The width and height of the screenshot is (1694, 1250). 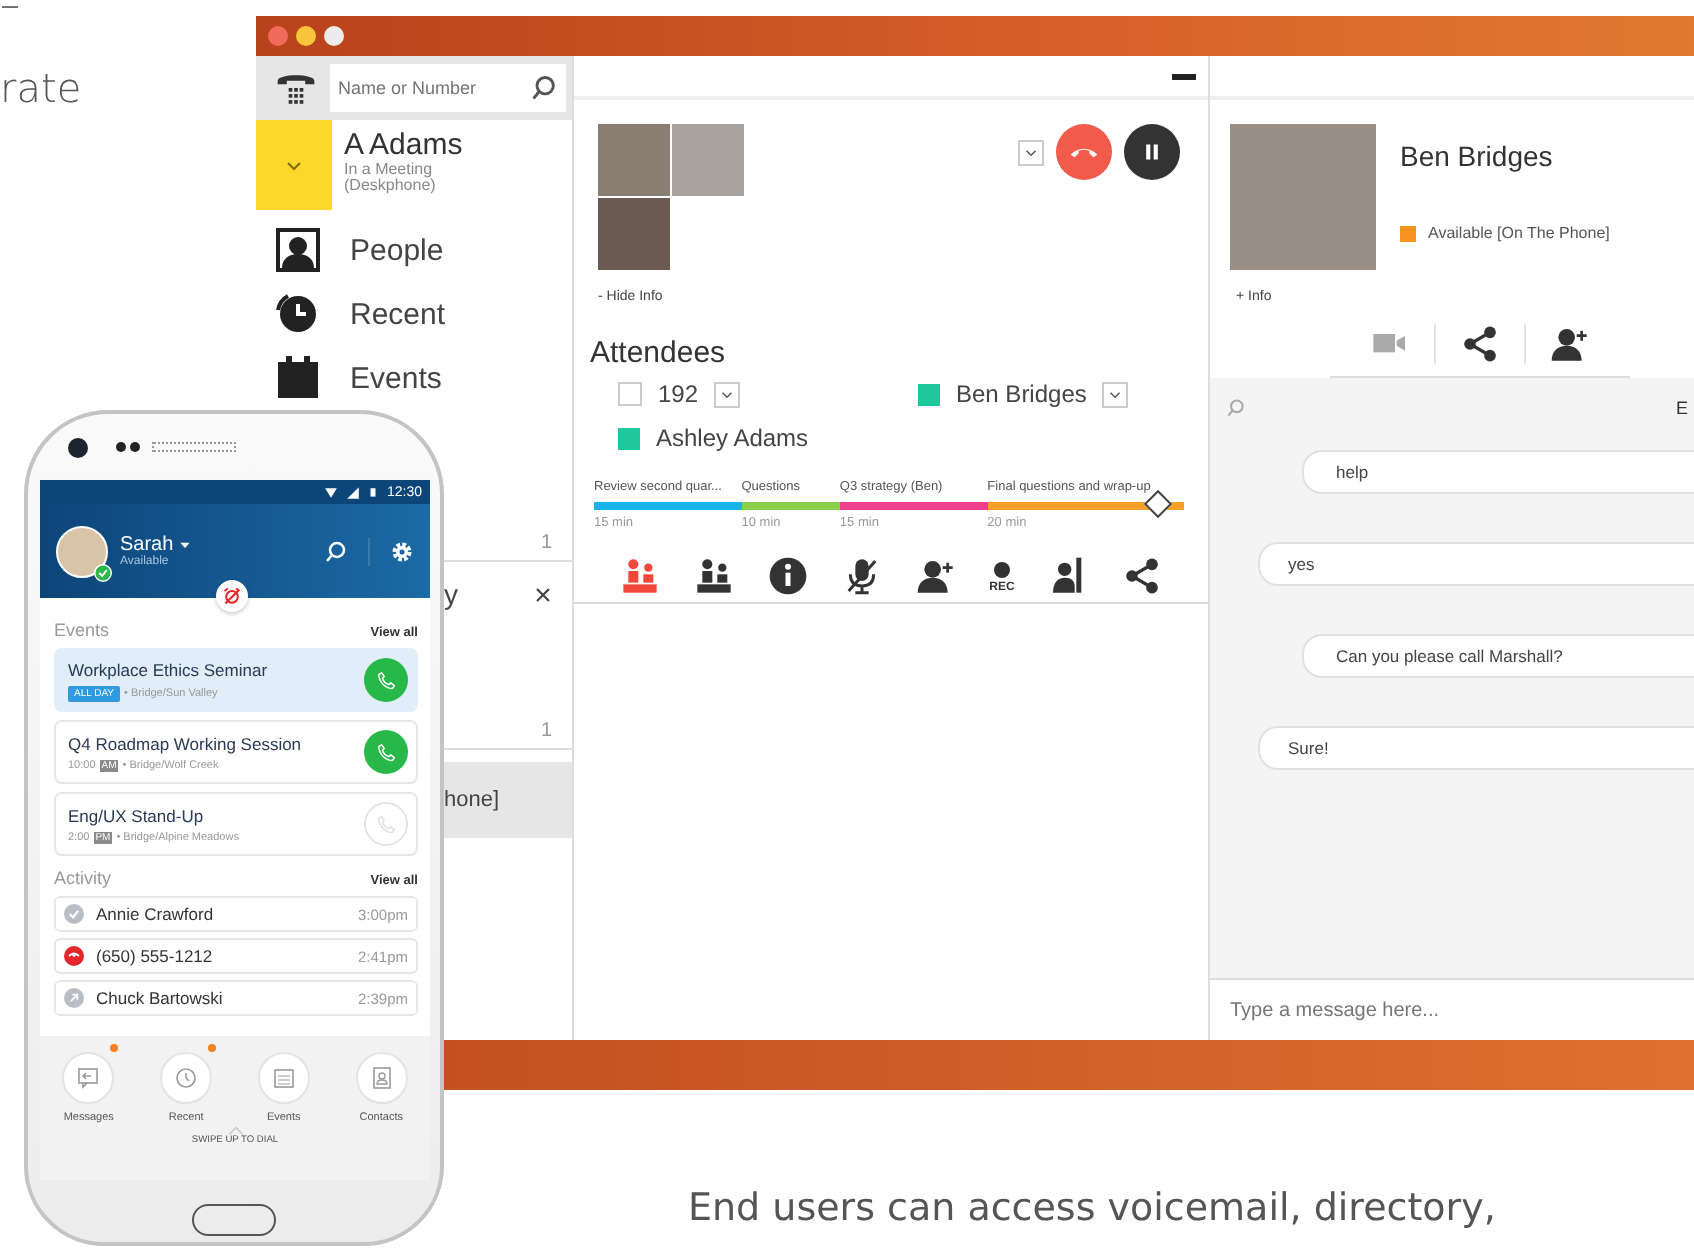 I want to click on message-bubble: Sure!, so click(x=1476, y=748).